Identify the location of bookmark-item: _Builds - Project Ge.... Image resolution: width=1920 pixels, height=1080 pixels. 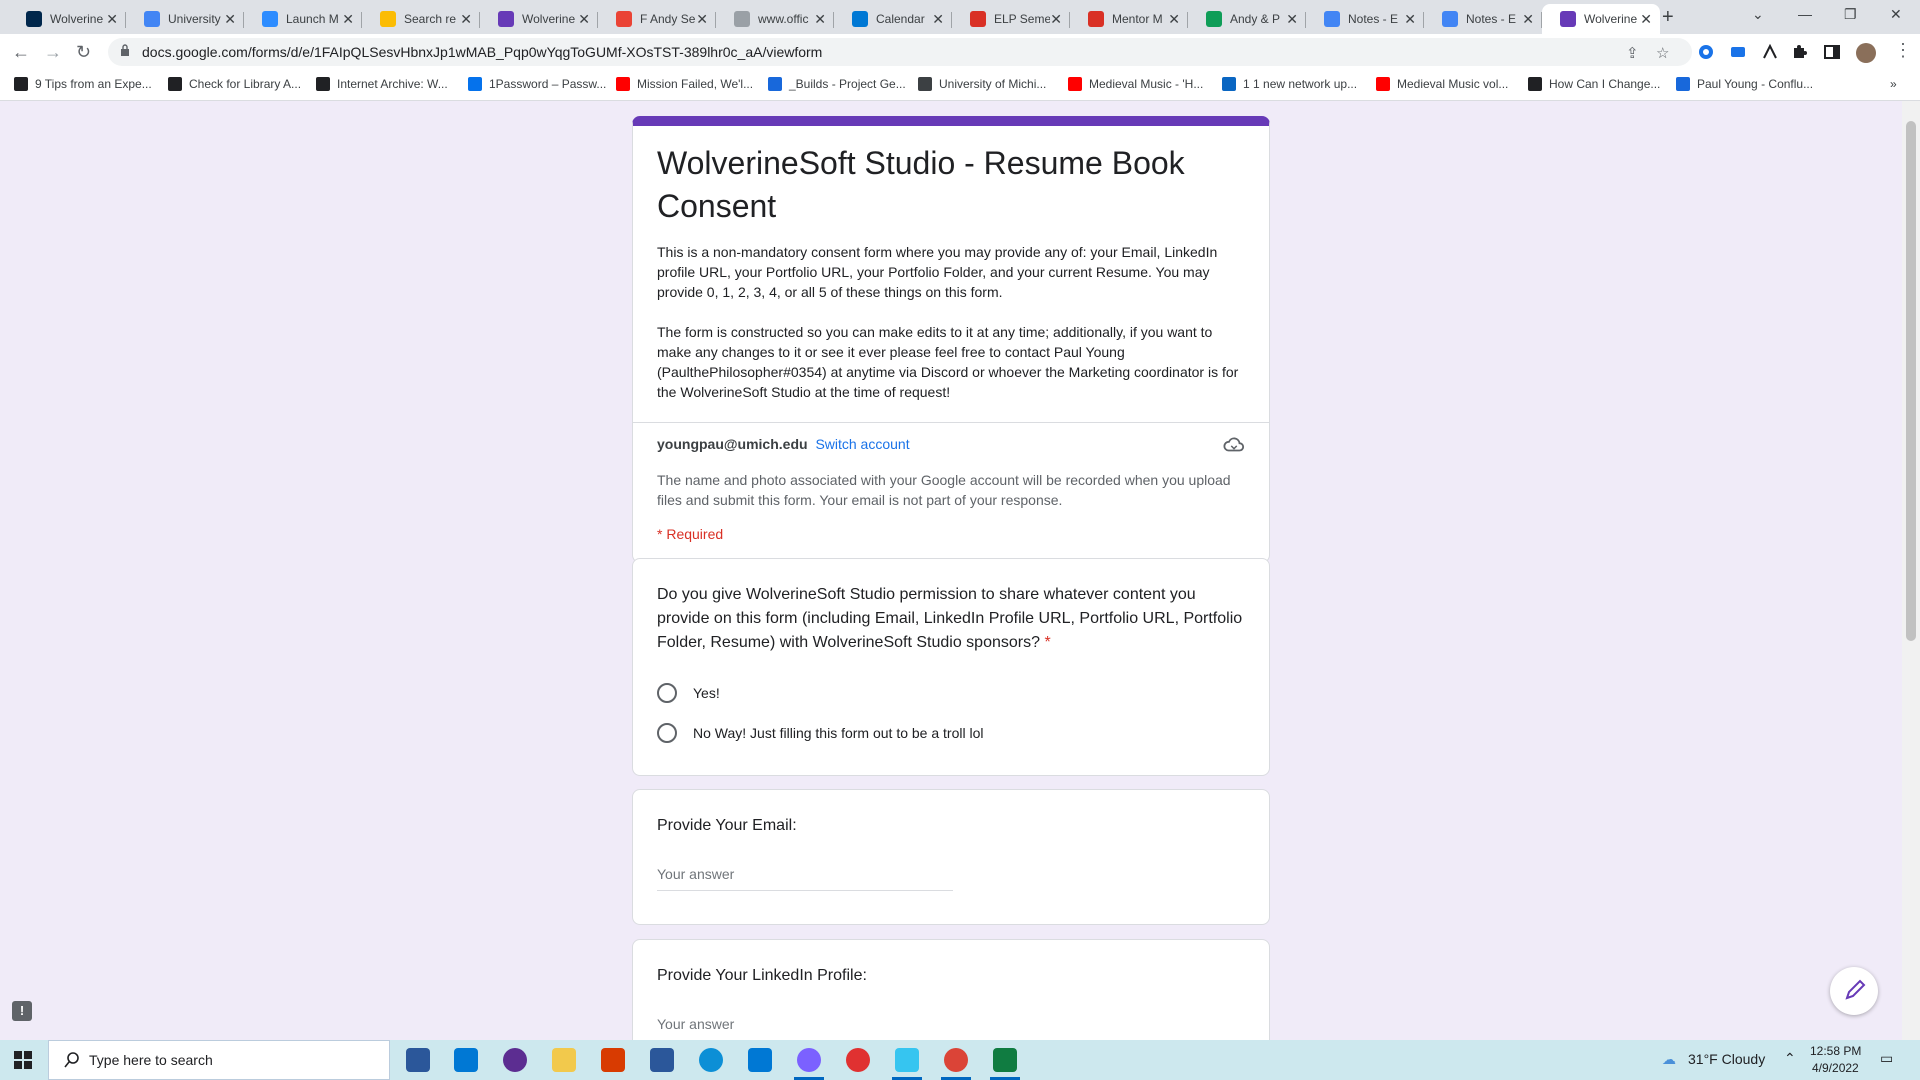
(837, 84).